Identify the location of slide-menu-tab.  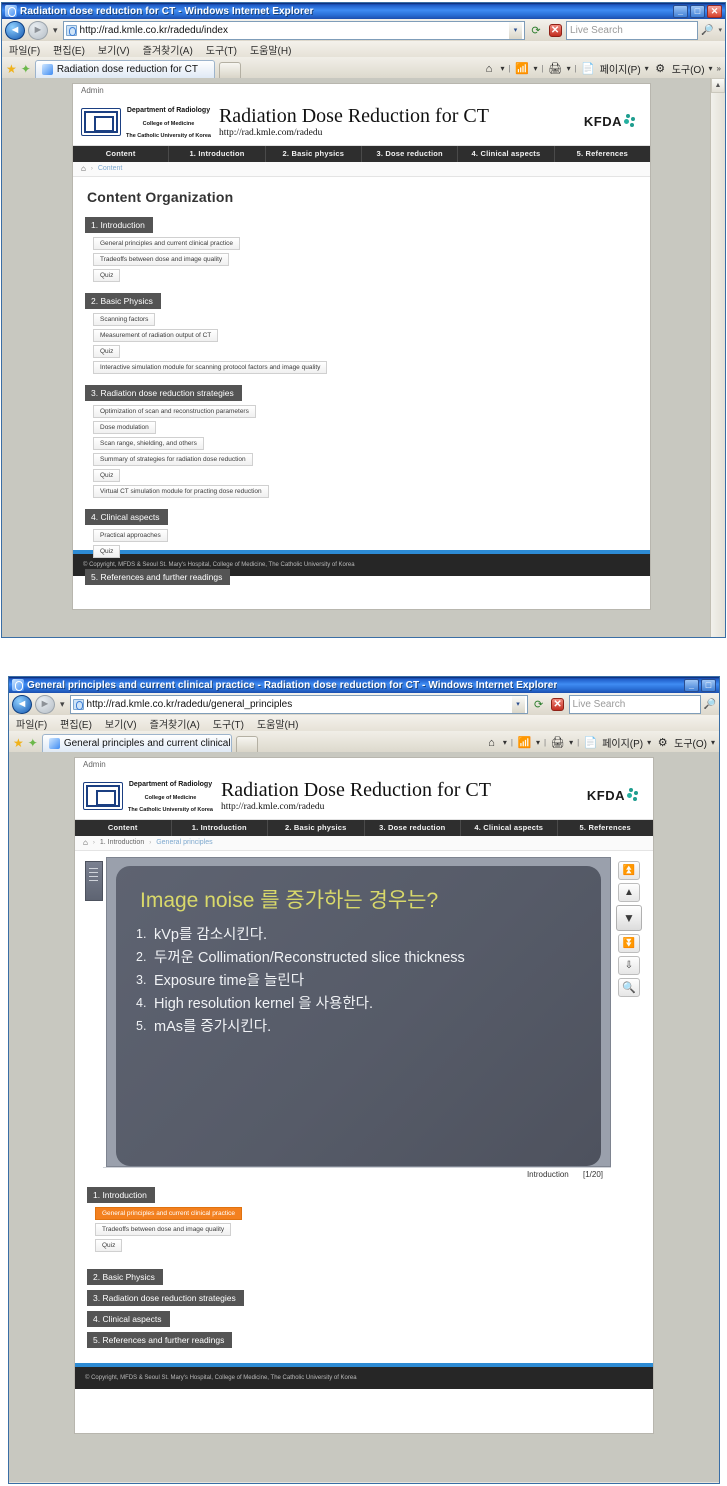
(94, 880).